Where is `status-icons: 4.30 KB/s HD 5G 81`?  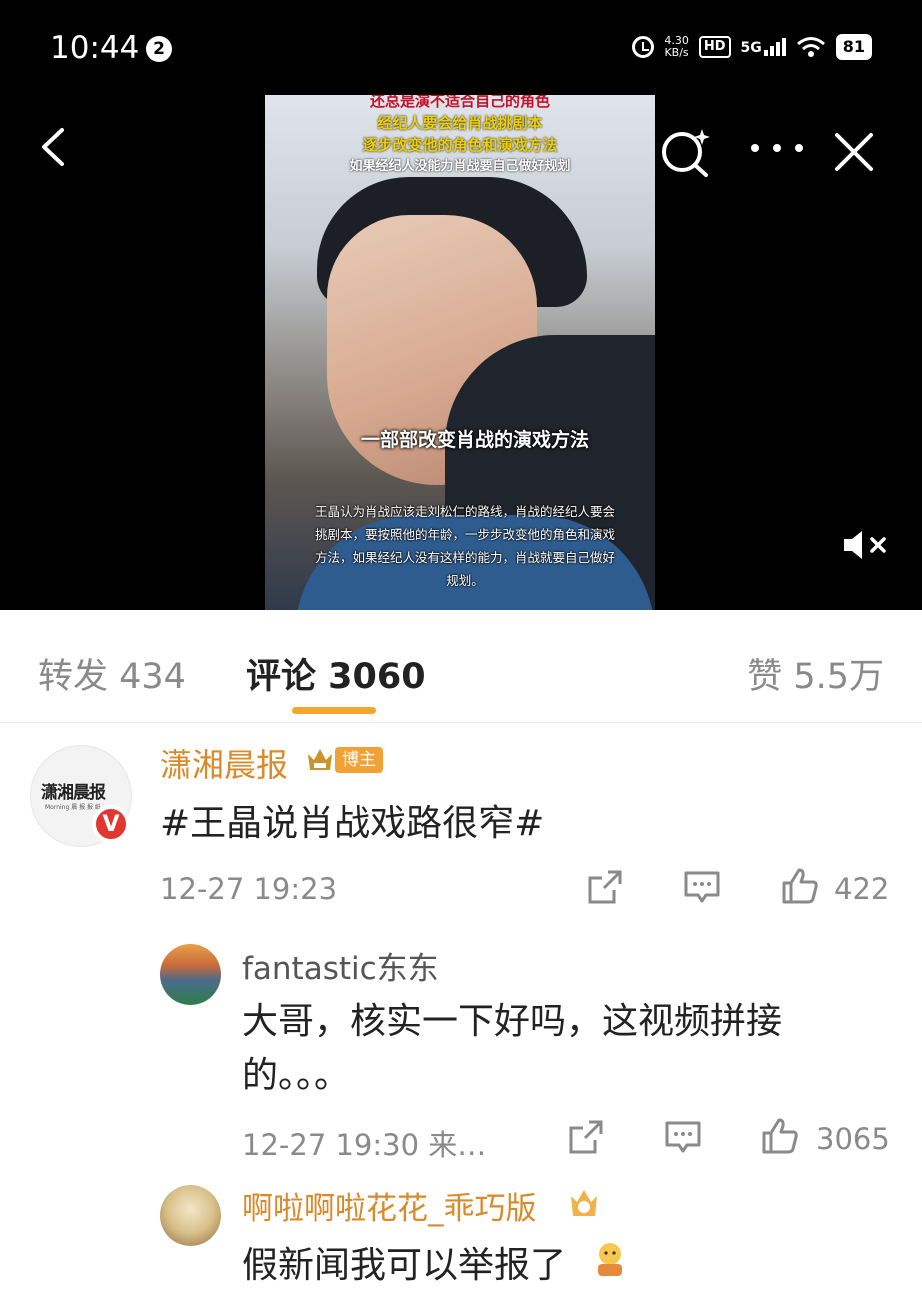 status-icons: 4.30 KB/s HD 5G 81 is located at coordinates (752, 47).